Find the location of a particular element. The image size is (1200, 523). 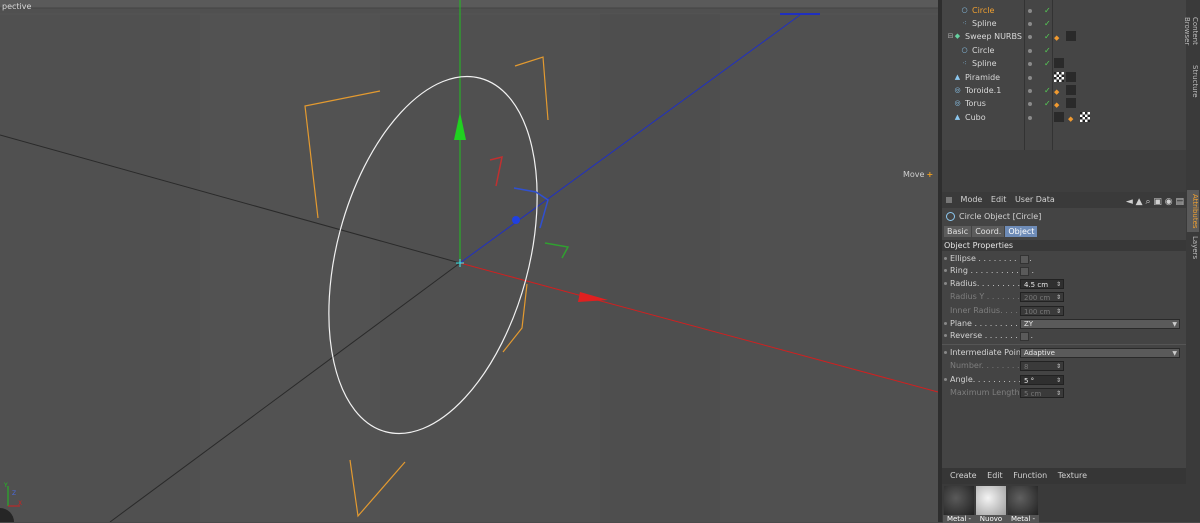

attributes-toolbar: ◄ ▲ ⌕ ▣ ◉ ▤ is located at coordinates (1155, 202).